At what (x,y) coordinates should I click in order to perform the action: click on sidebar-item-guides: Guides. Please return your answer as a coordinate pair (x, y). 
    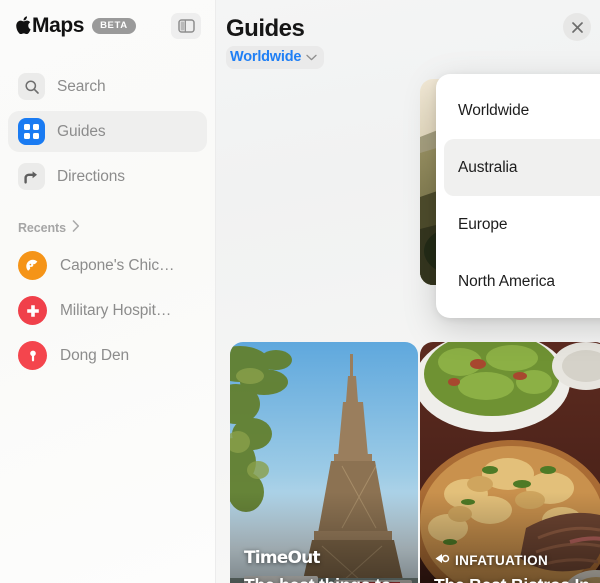
    Looking at the image, I should click on (107, 131).